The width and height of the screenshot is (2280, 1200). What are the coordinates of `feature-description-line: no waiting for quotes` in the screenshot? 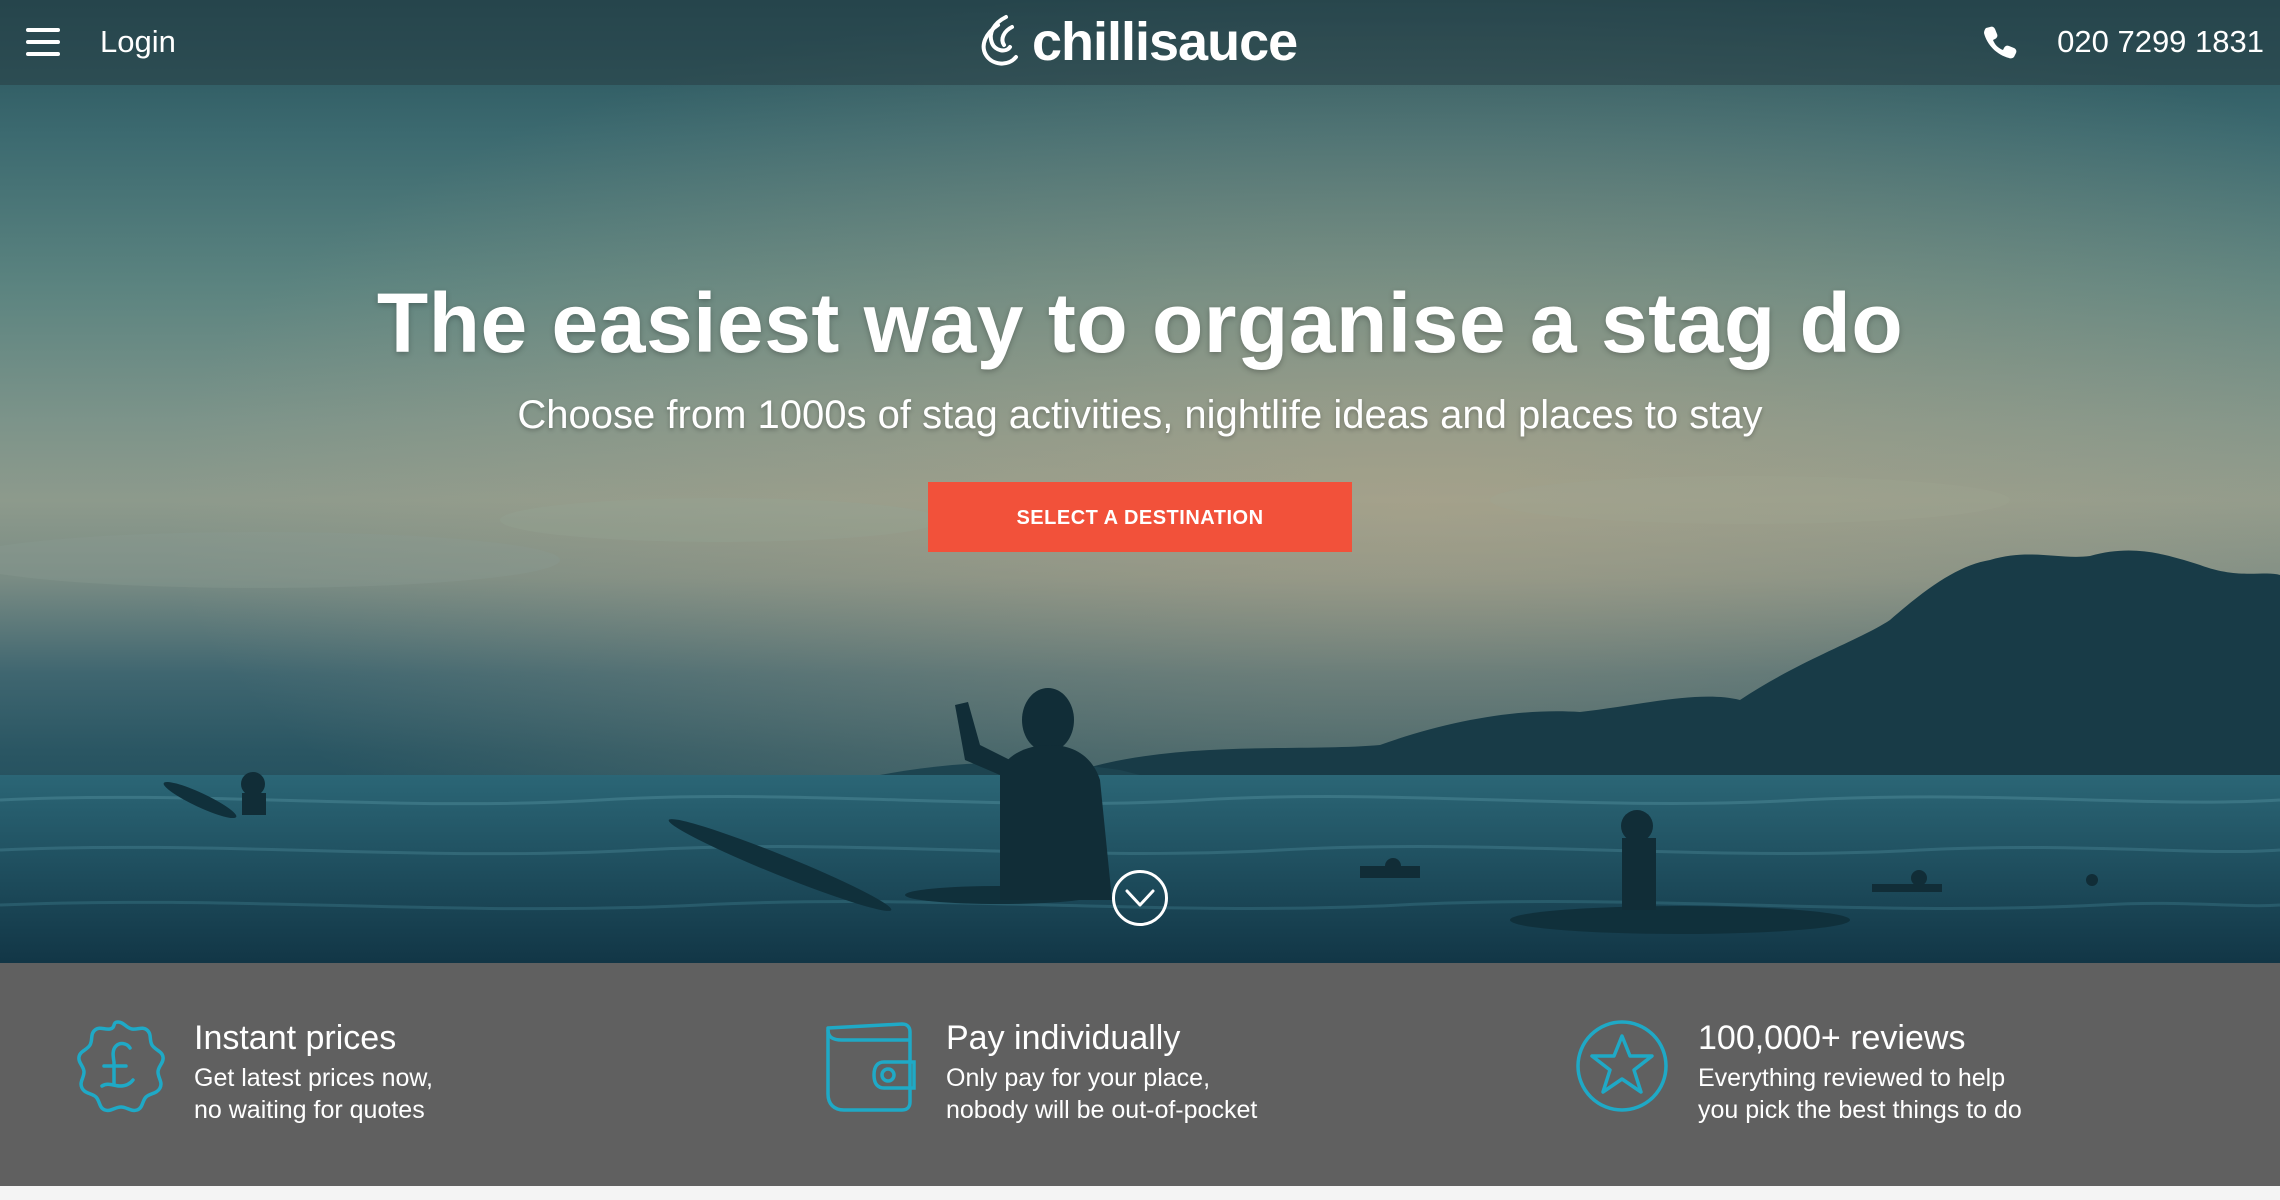 It's located at (309, 1110).